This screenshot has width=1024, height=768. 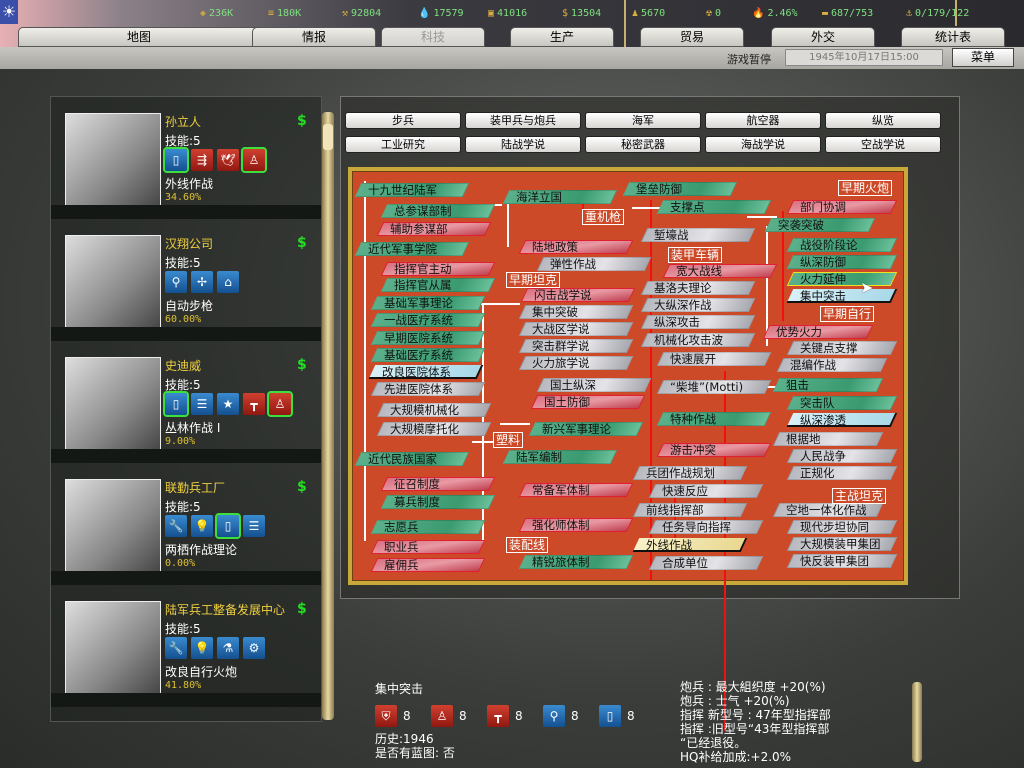 What do you see at coordinates (403, 120) in the screenshot?
I see `category-tab: 步兵` at bounding box center [403, 120].